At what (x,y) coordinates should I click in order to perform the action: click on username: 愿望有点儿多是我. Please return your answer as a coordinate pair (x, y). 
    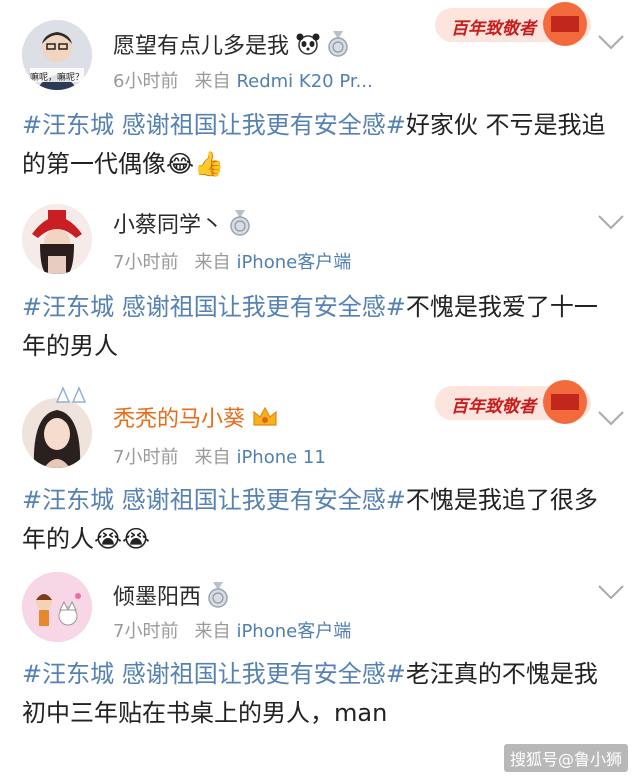
    Looking at the image, I should click on (231, 45).